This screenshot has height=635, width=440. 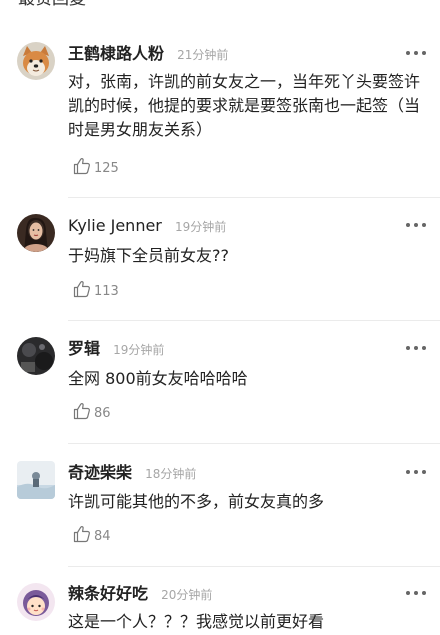 What do you see at coordinates (108, 593) in the screenshot?
I see `username: 辣条好好吃` at bounding box center [108, 593].